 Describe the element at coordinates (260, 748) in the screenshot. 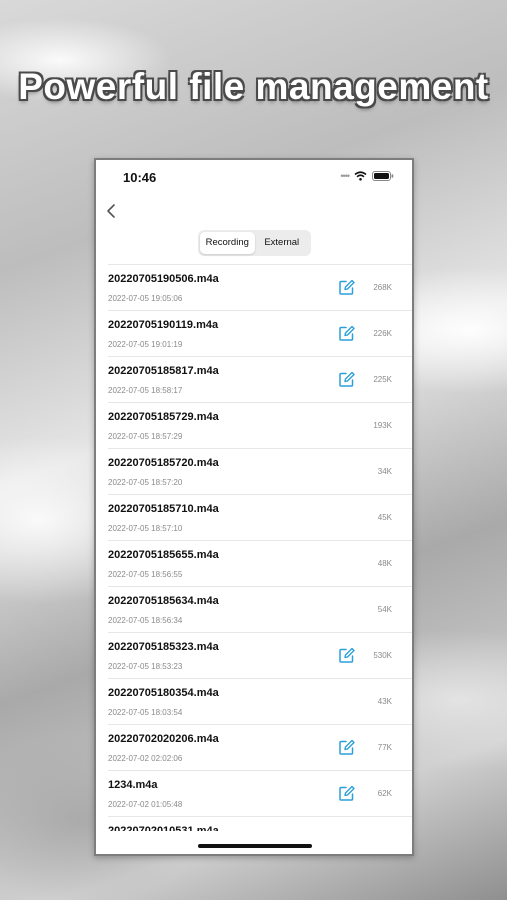

I see `list-item: 20220702020206.m4a 2022-07-02 02:02:06 77K` at that location.